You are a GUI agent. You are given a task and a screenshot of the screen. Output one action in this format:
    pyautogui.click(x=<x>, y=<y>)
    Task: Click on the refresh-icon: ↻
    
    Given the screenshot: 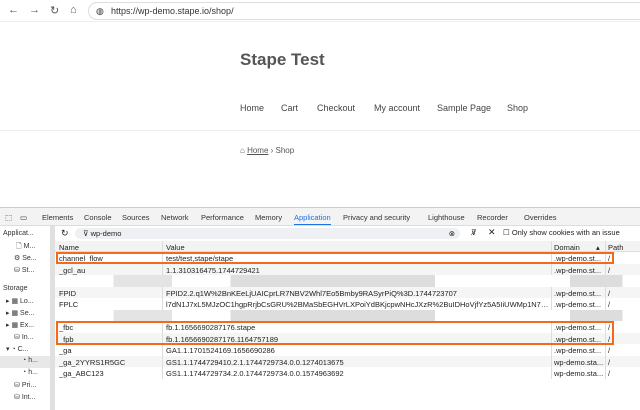 What is the action you would take?
    pyautogui.click(x=65, y=233)
    